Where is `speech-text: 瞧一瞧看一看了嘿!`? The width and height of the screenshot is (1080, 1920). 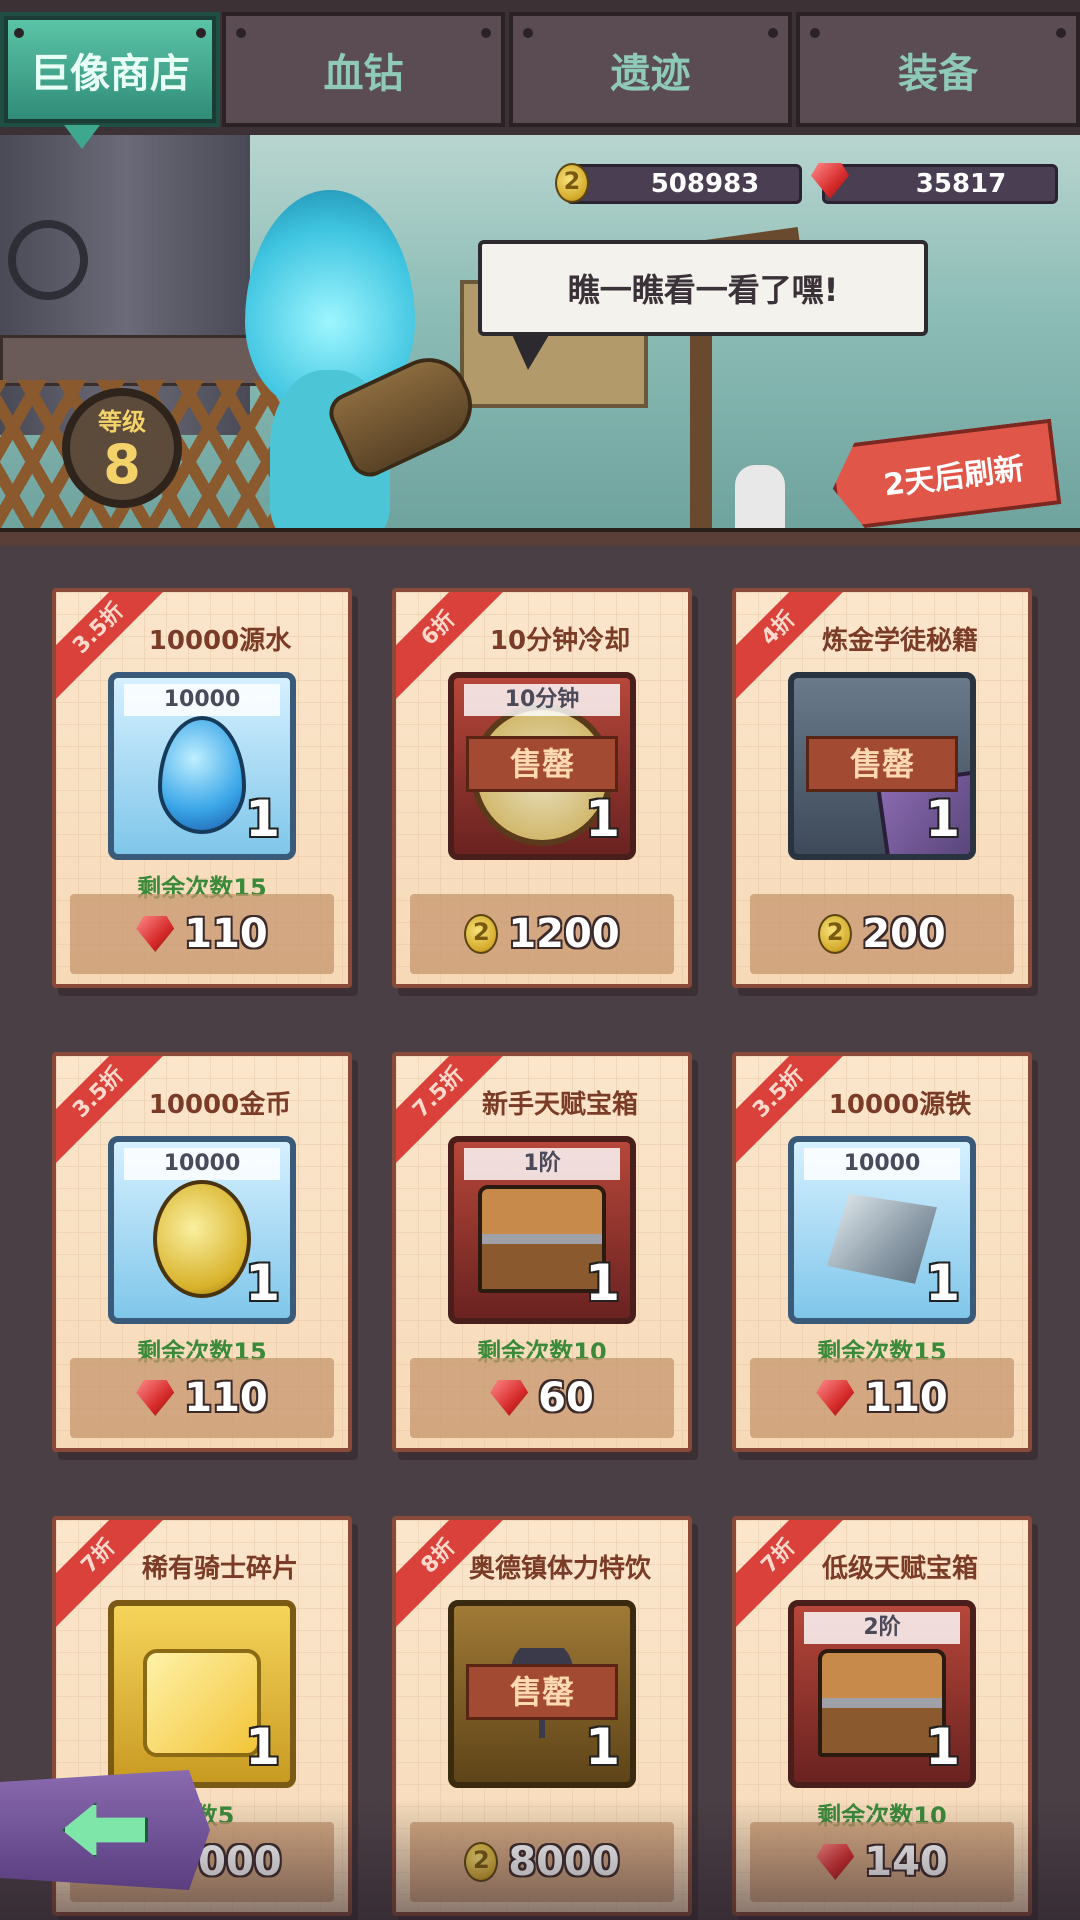
speech-text: 瞧一瞧看一看了嘿! is located at coordinates (703, 290).